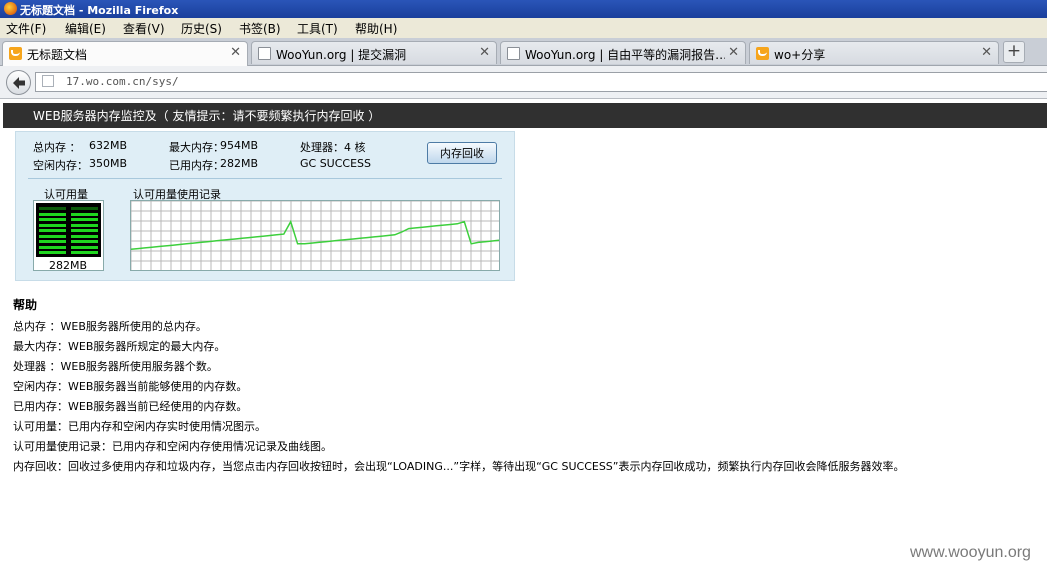 The height and width of the screenshot is (564, 1047). I want to click on panel-divider, so click(265, 178).